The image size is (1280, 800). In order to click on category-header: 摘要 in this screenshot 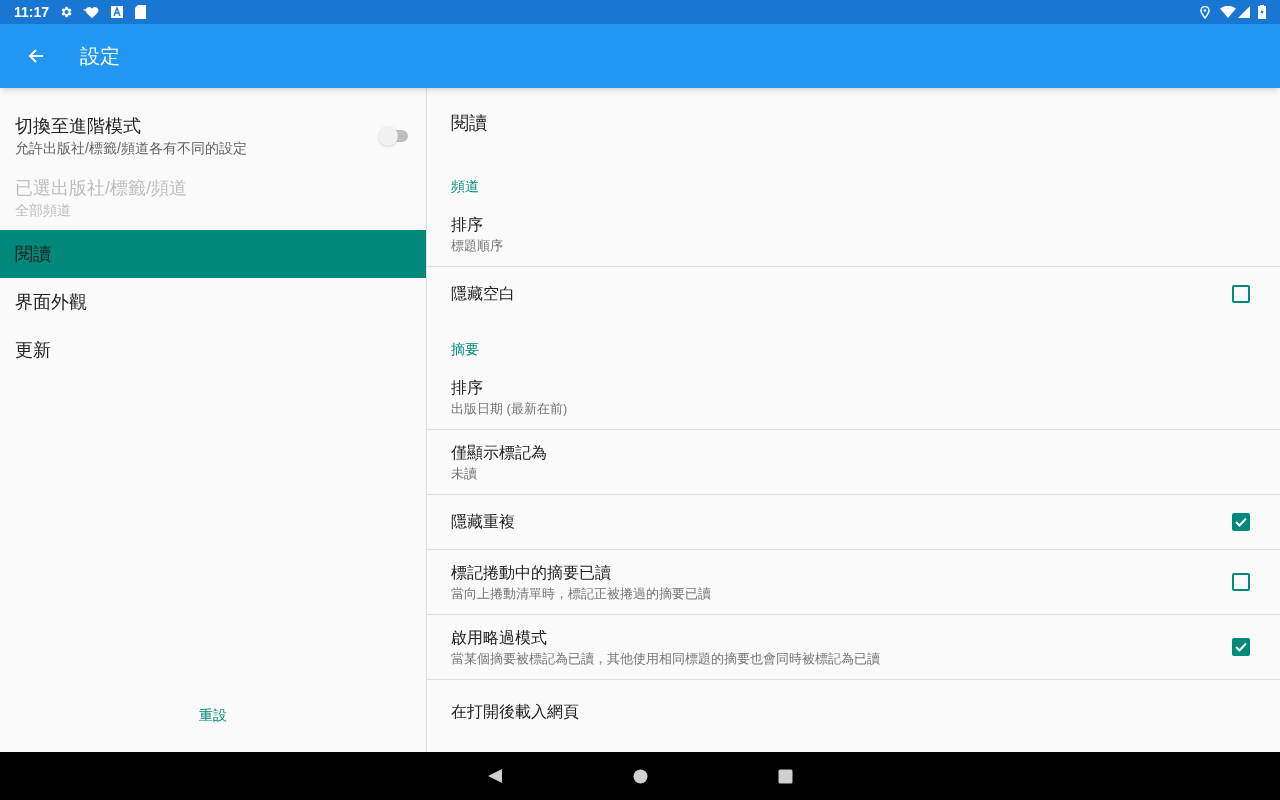, I will do `click(465, 349)`.